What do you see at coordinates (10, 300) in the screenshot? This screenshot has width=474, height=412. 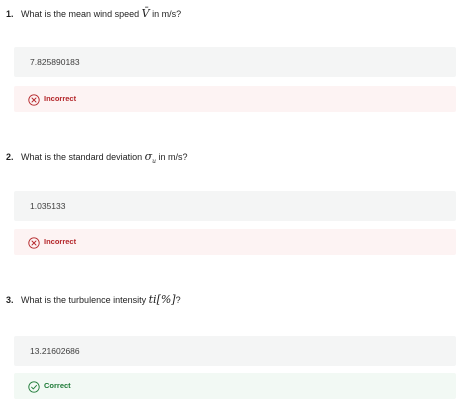 I see `question-number: 3.` at bounding box center [10, 300].